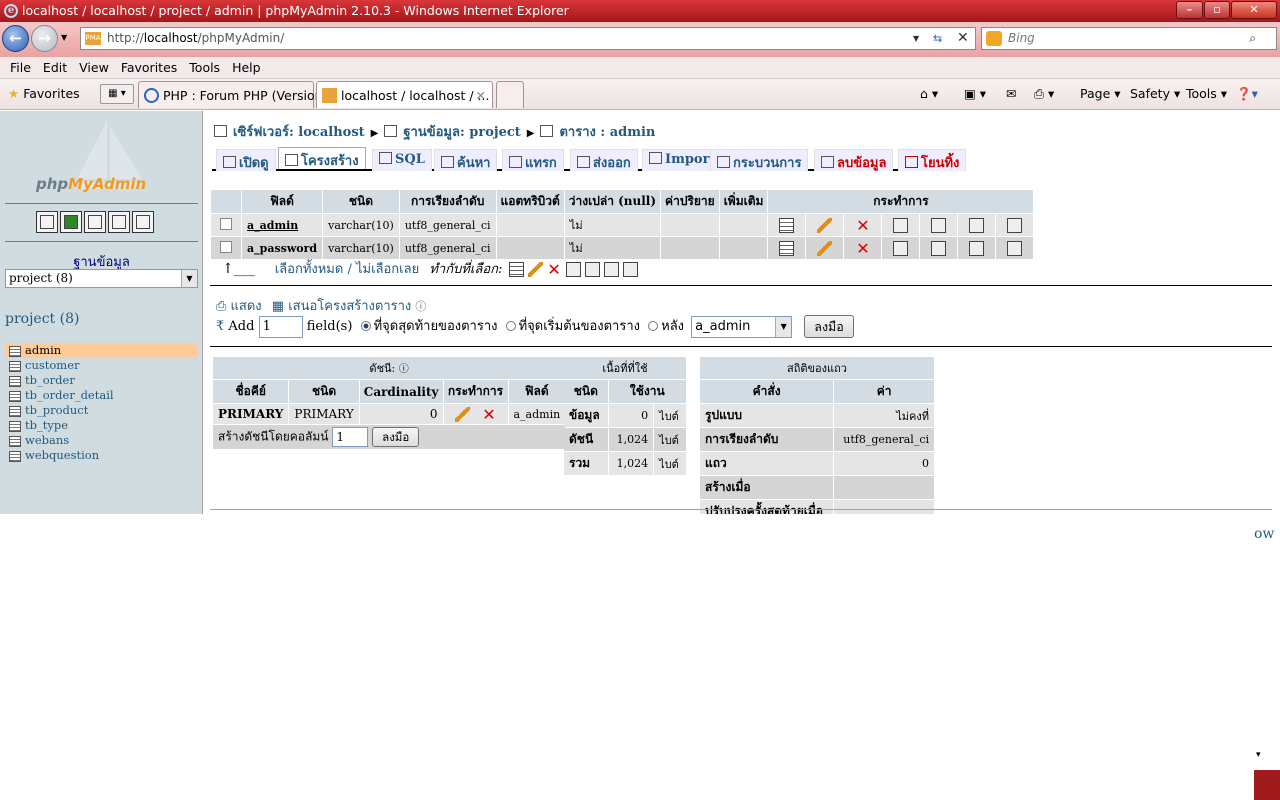 This screenshot has width=1280, height=800. I want to click on favorites-button: ★ Favorites, so click(44, 94).